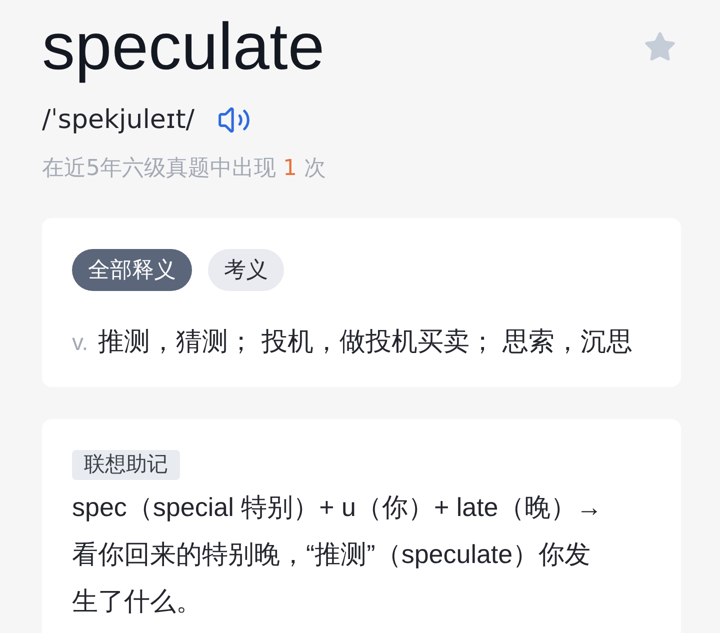 This screenshot has height=633, width=720. Describe the element at coordinates (132, 270) in the screenshot. I see `definition-tab: 全部释义` at that location.